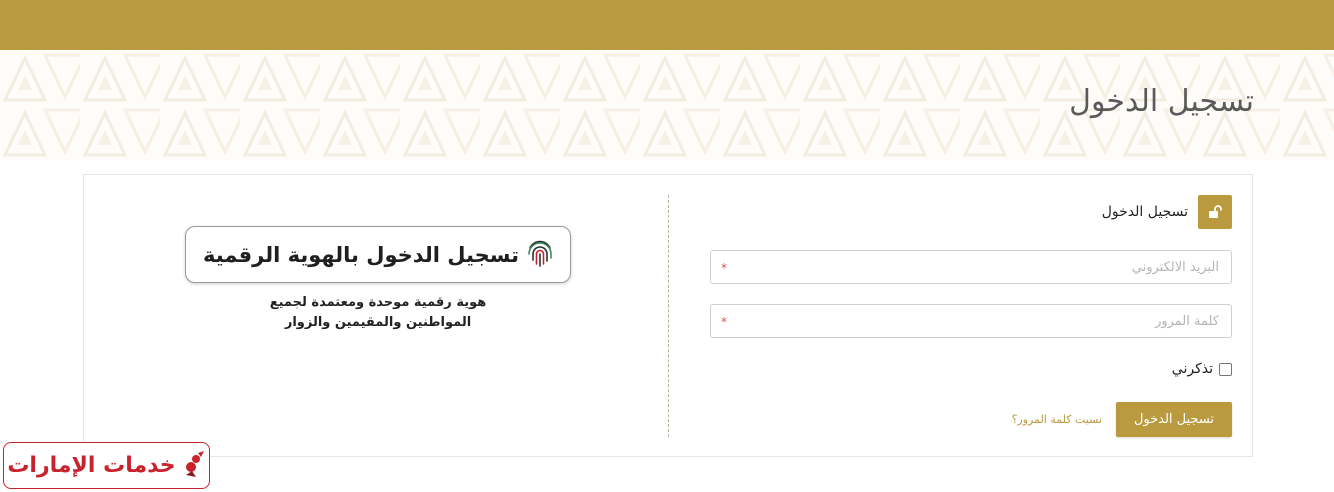 This screenshot has height=492, width=1334. Describe the element at coordinates (194, 466) in the screenshot. I see `falcon-icon` at that location.